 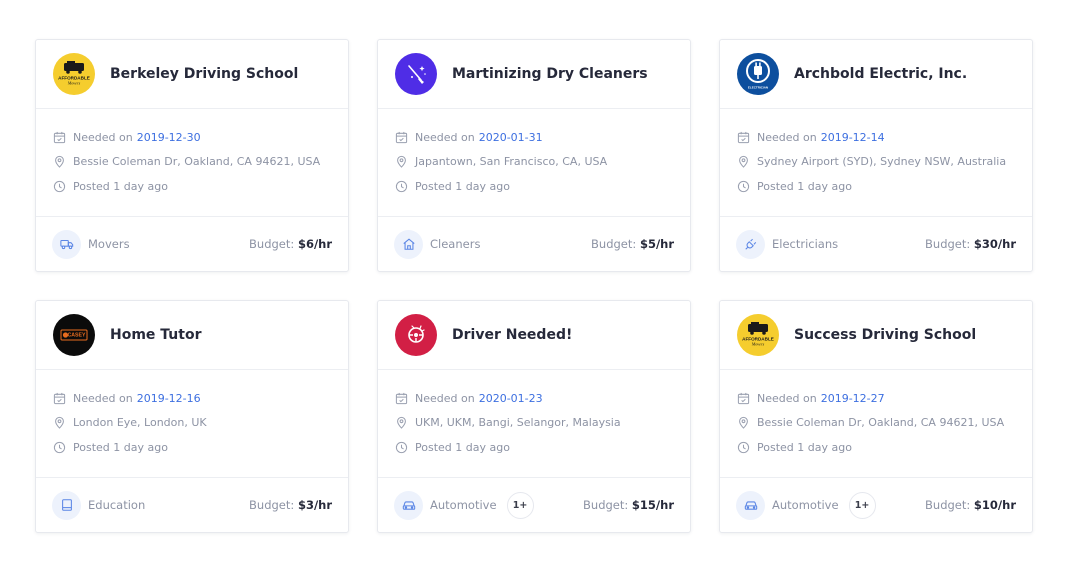 What do you see at coordinates (66, 244) in the screenshot?
I see `truck-icon` at bounding box center [66, 244].